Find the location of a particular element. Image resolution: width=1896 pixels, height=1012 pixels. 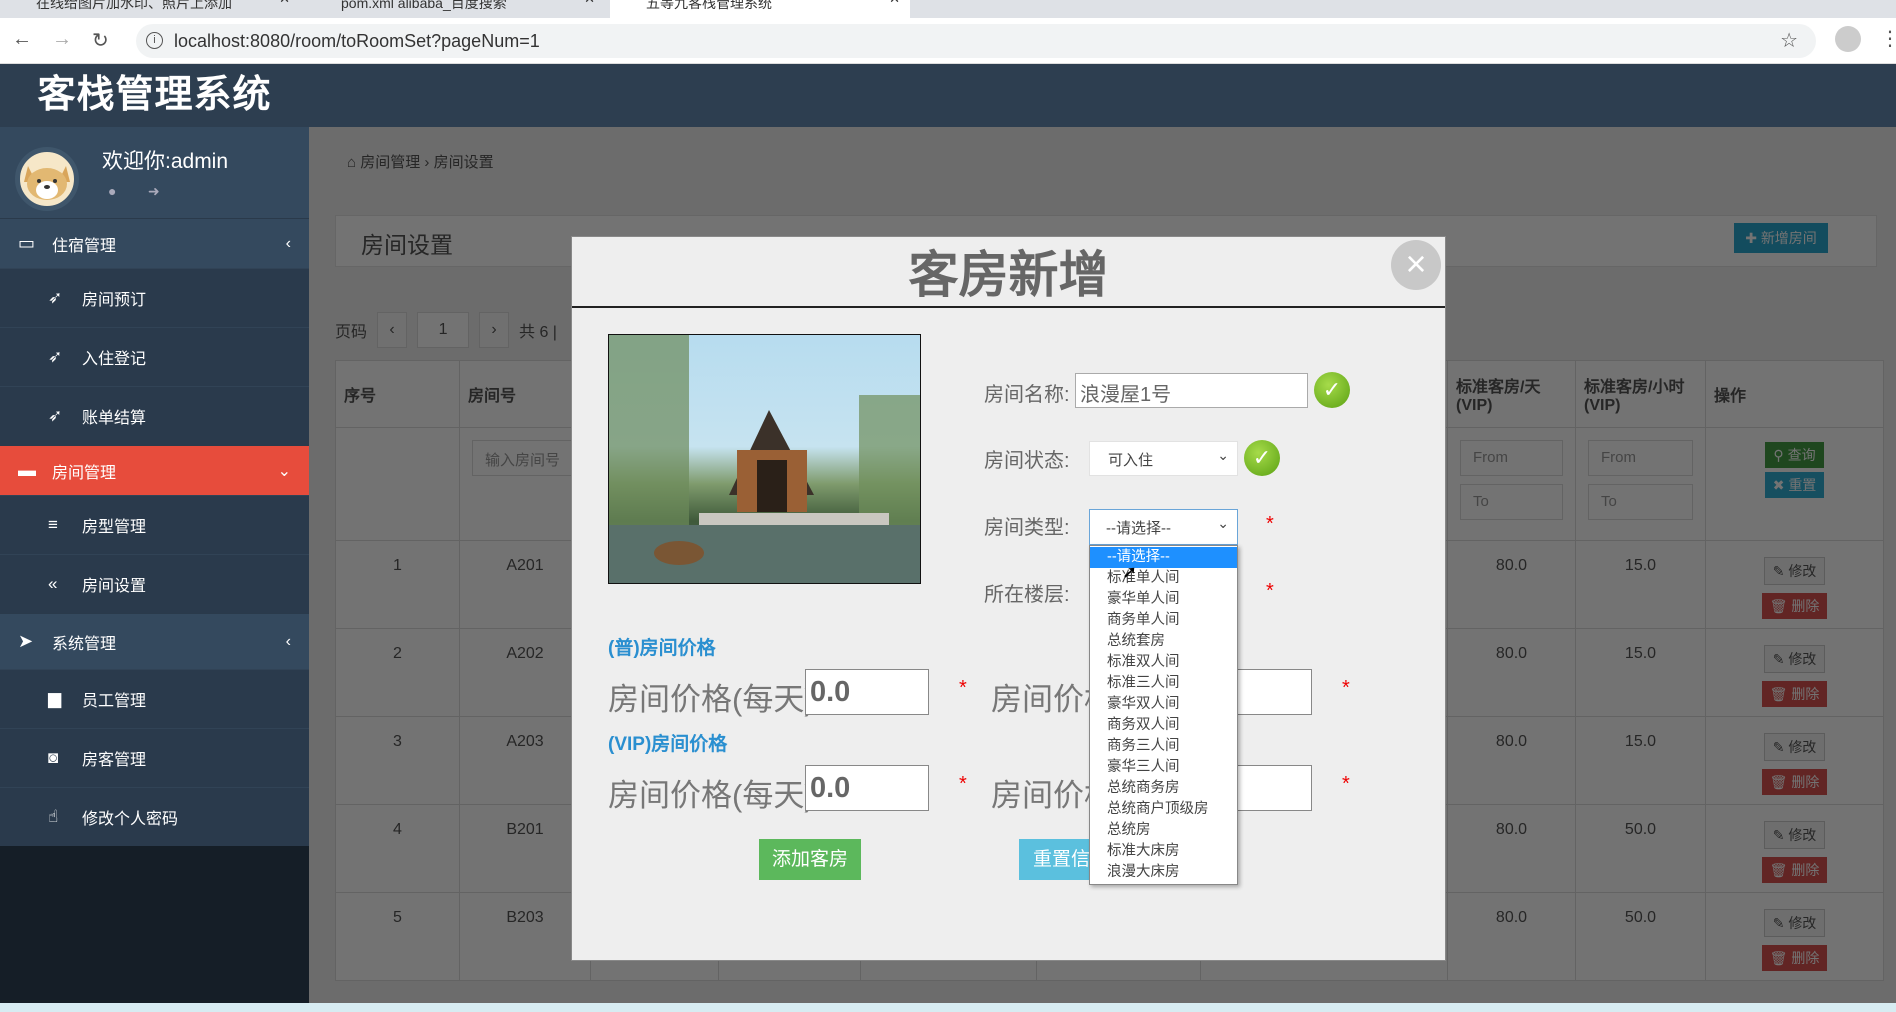

bookmark-star-icon: ☆ is located at coordinates (1789, 40).